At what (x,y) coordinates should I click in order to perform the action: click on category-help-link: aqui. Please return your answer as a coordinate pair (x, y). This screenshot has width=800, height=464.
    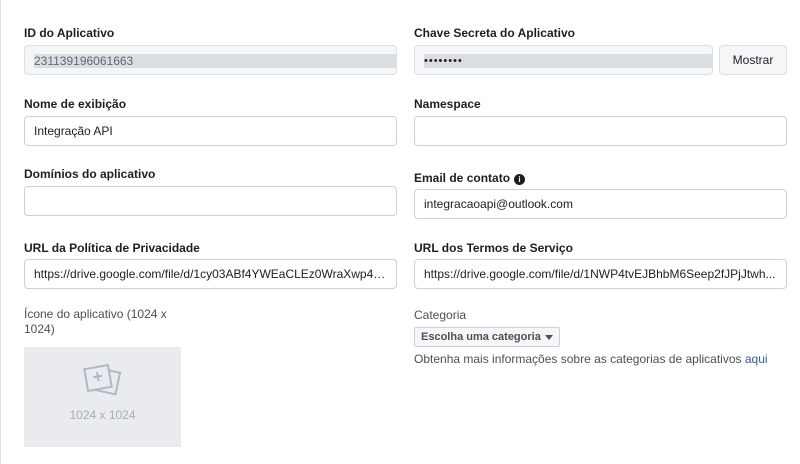
    Looking at the image, I should click on (756, 359).